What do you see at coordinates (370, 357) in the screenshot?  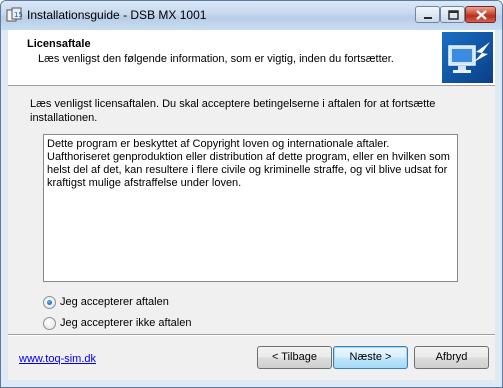 I see `next-button: Næste >` at bounding box center [370, 357].